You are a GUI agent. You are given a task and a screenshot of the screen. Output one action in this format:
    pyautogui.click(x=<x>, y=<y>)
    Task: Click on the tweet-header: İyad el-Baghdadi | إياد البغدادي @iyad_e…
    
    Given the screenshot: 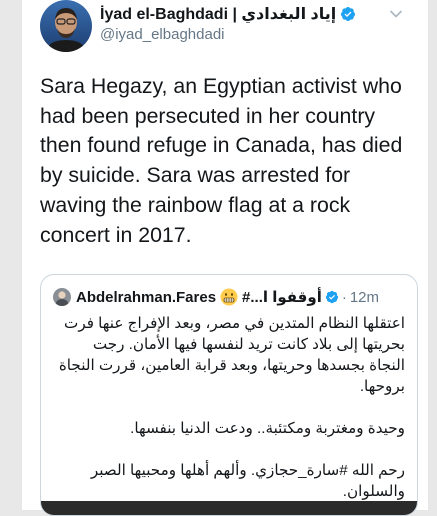 What is the action you would take?
    pyautogui.click(x=225, y=29)
    